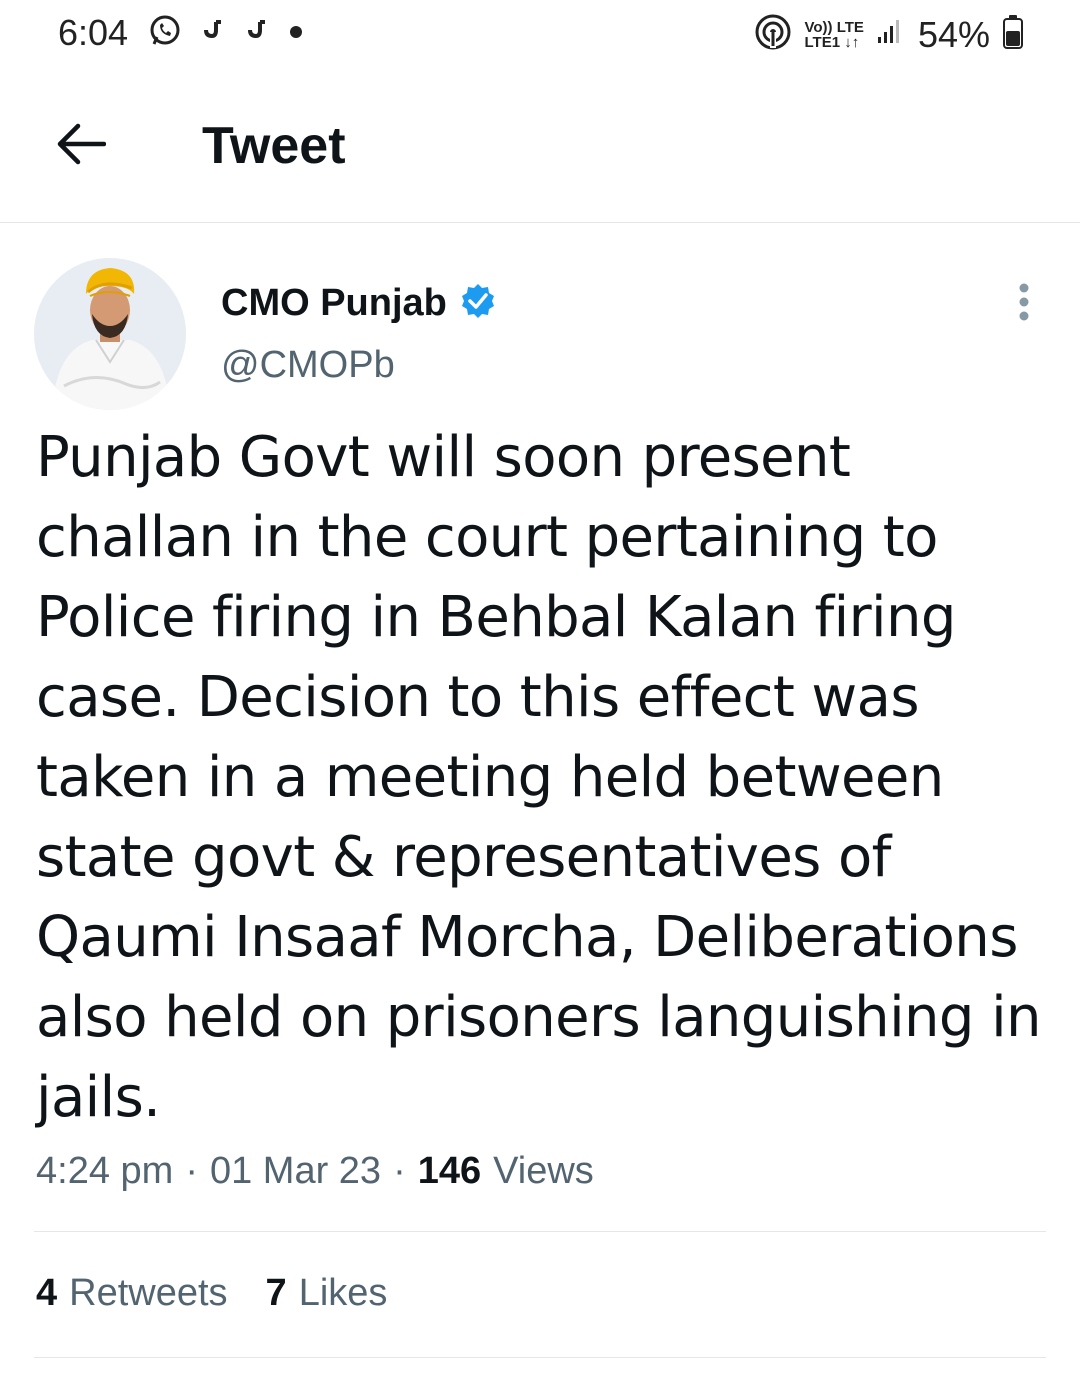 The height and width of the screenshot is (1389, 1080). I want to click on network-type: Vo)) LTE LTE1 ↓↑, so click(834, 35).